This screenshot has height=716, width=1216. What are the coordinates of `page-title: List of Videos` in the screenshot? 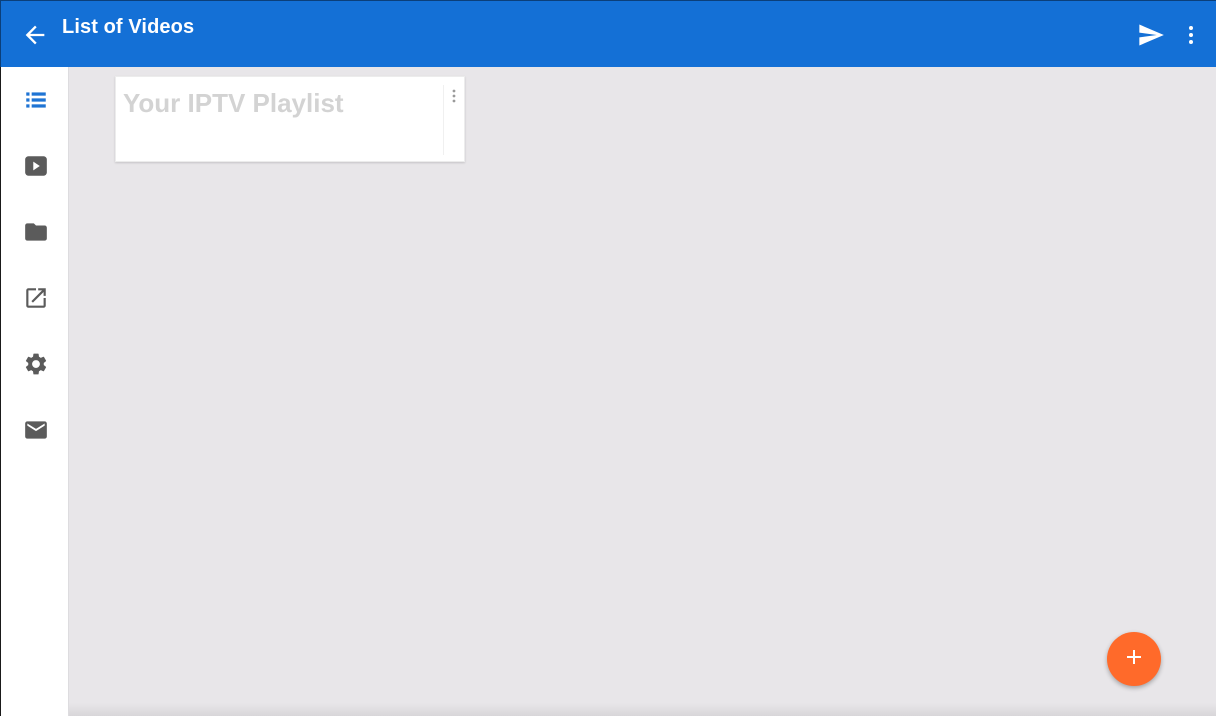 It's located at (128, 27).